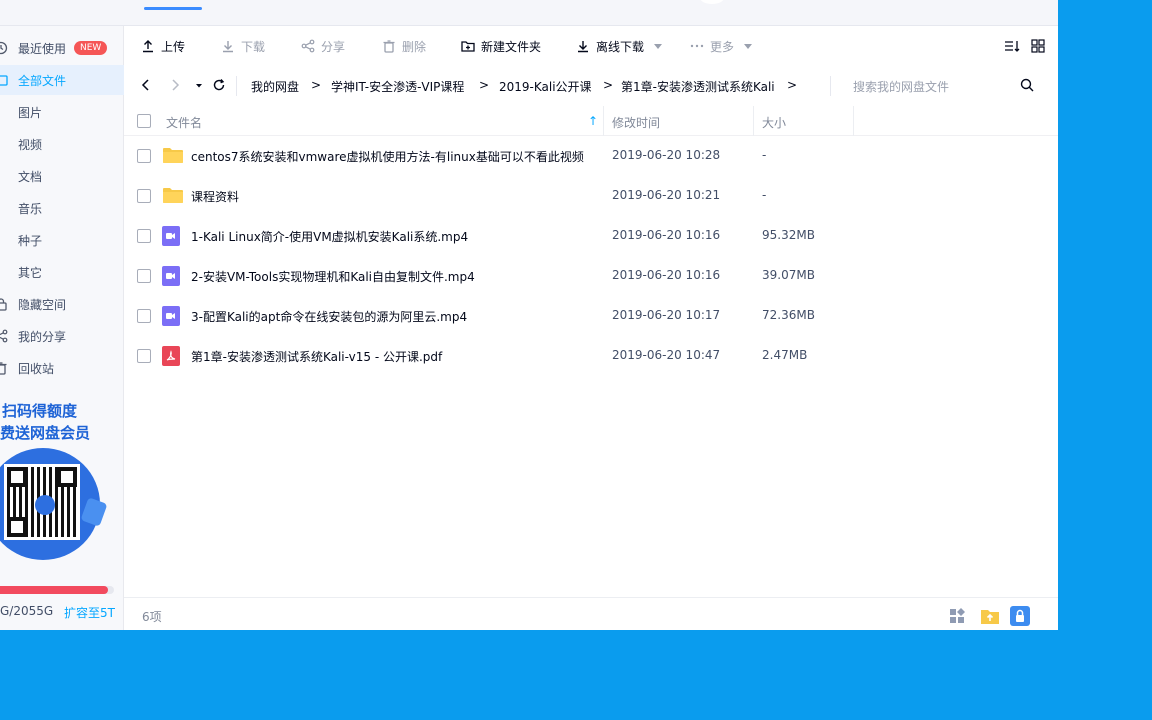 This screenshot has height=720, width=1152. What do you see at coordinates (30, 144) in the screenshot?
I see `sidebar-item-label: 视频` at bounding box center [30, 144].